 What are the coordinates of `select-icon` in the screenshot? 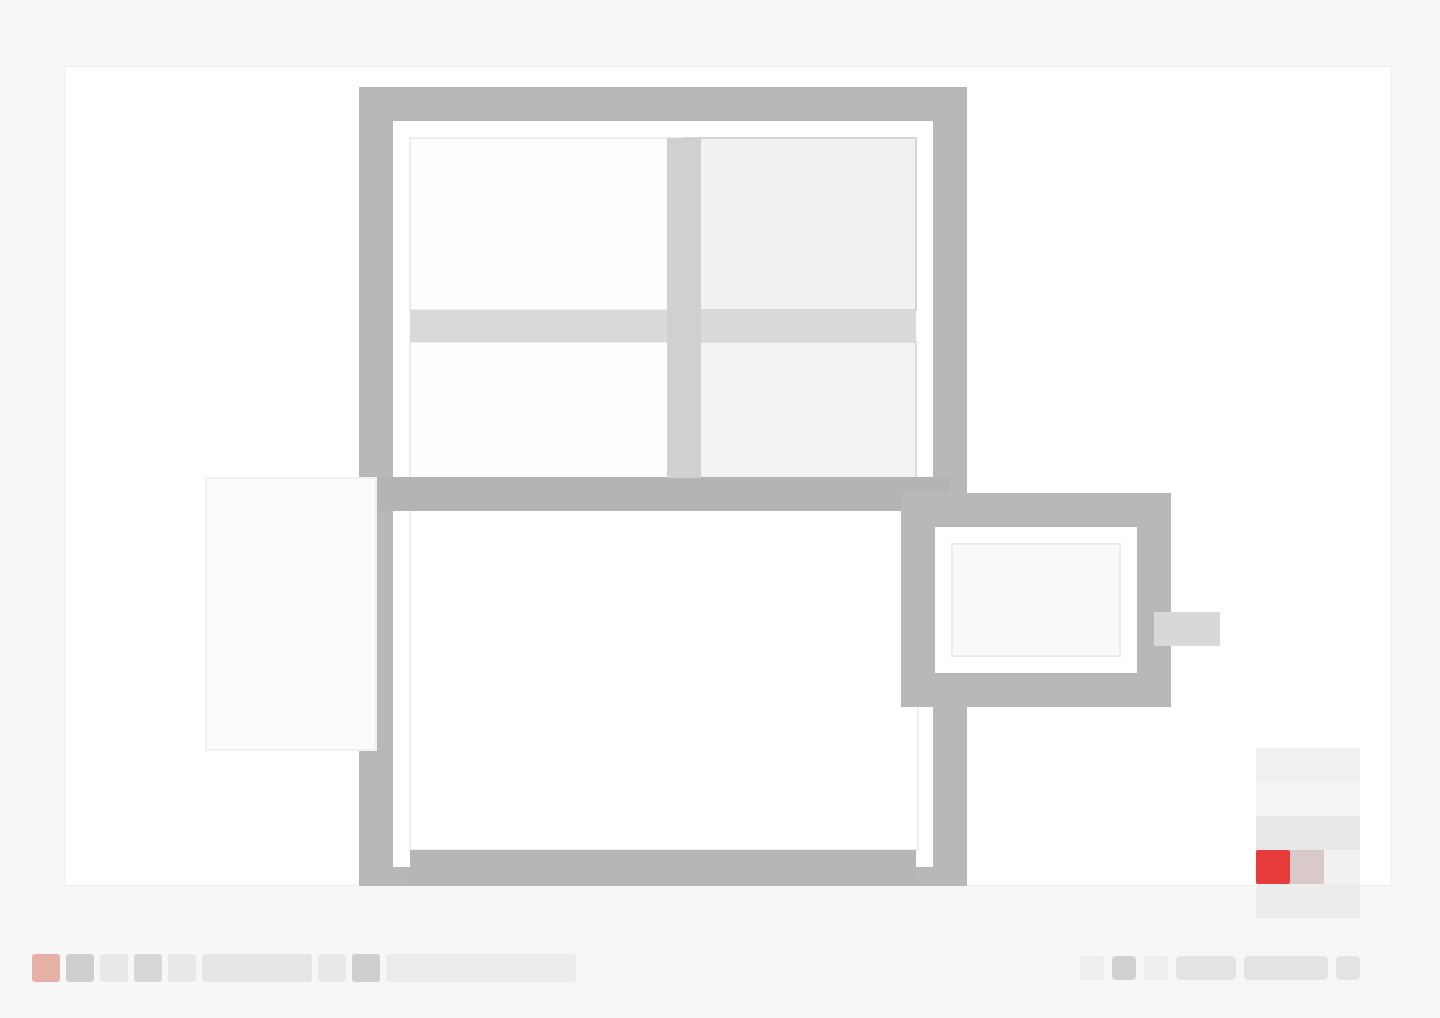 It's located at (366, 968).